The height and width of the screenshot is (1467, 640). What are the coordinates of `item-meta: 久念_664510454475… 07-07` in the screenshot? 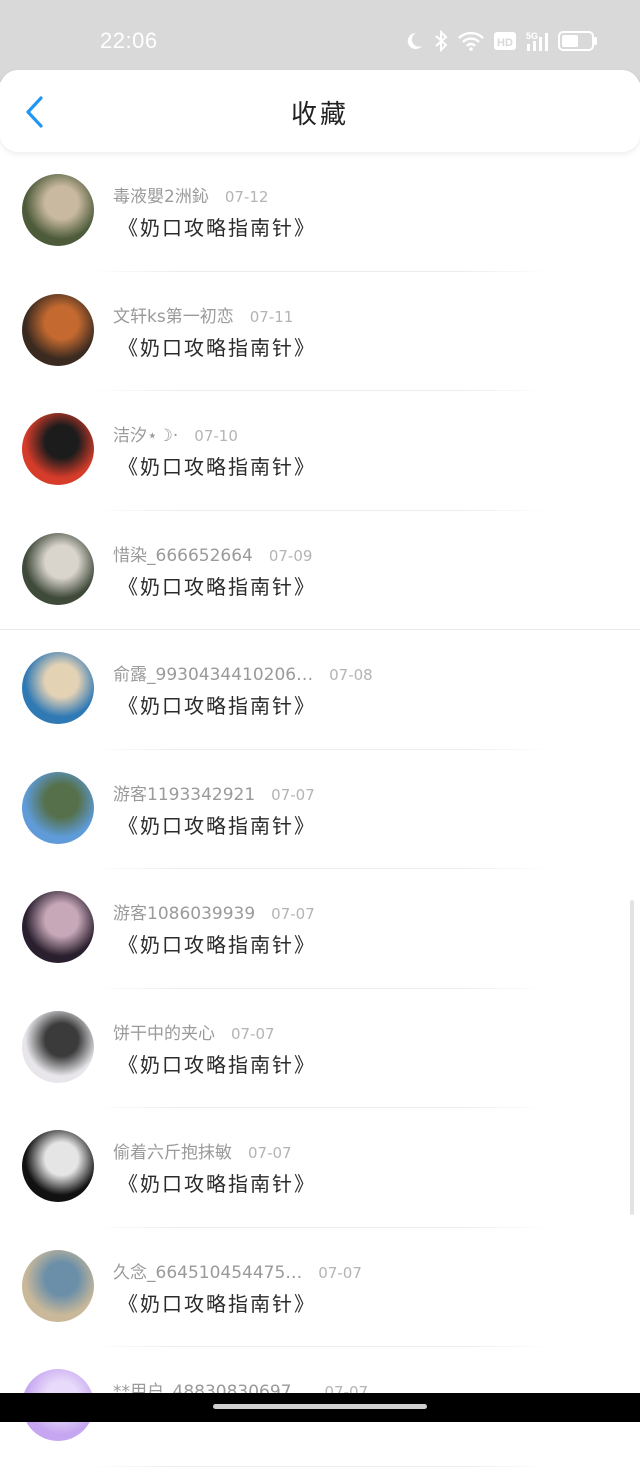 It's located at (237, 1270).